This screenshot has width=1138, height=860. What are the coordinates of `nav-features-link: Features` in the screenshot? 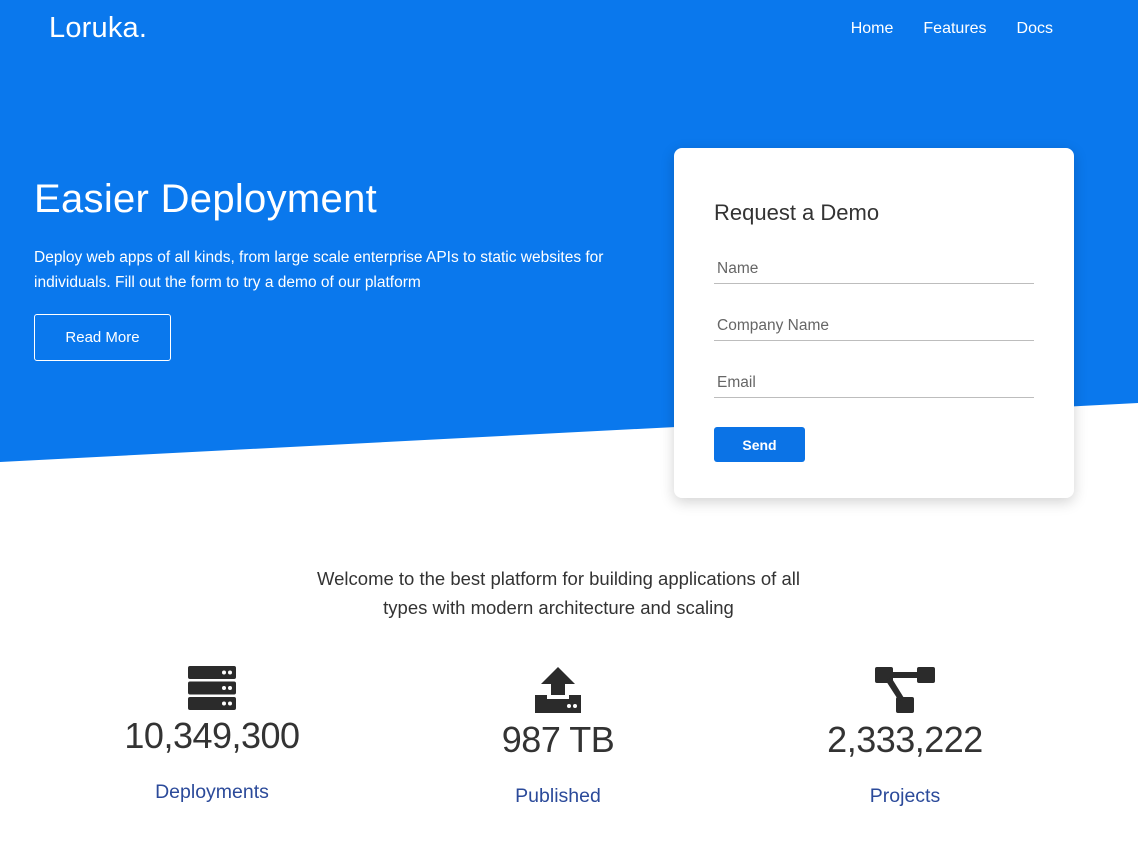 It's located at (954, 29).